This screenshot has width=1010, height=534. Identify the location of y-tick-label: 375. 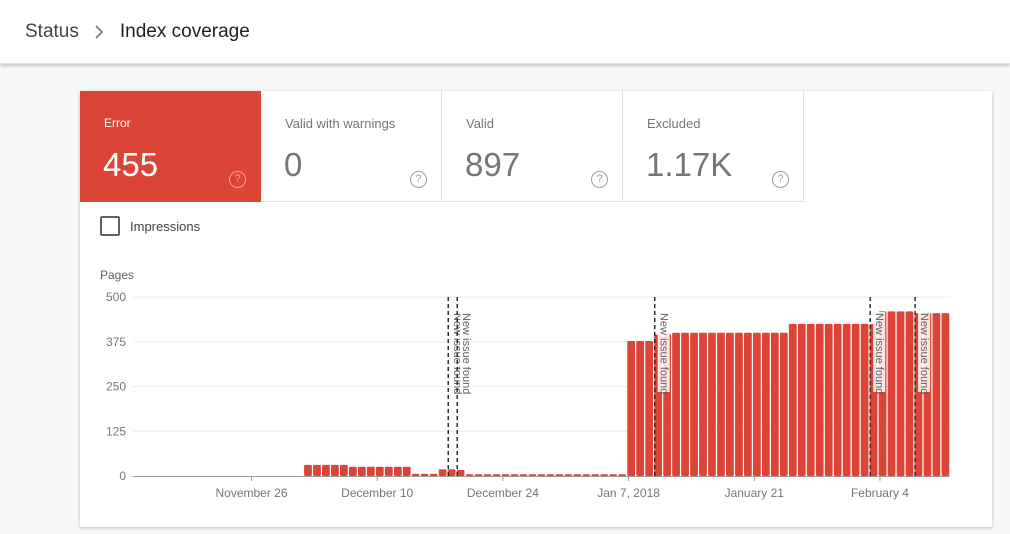
(116, 342).